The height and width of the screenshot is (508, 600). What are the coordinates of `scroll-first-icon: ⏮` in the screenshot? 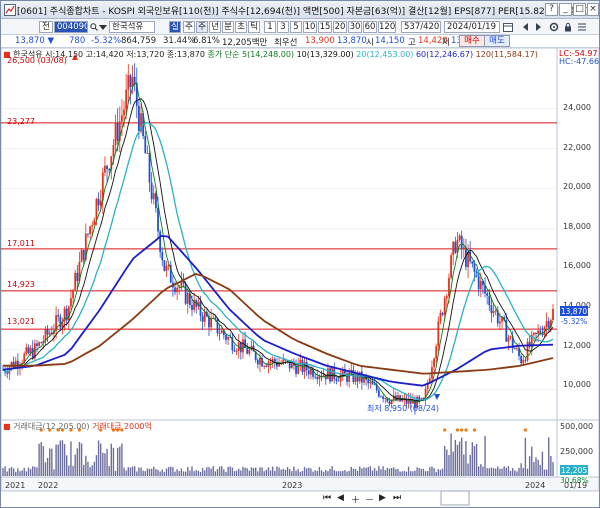 It's located at (327, 498).